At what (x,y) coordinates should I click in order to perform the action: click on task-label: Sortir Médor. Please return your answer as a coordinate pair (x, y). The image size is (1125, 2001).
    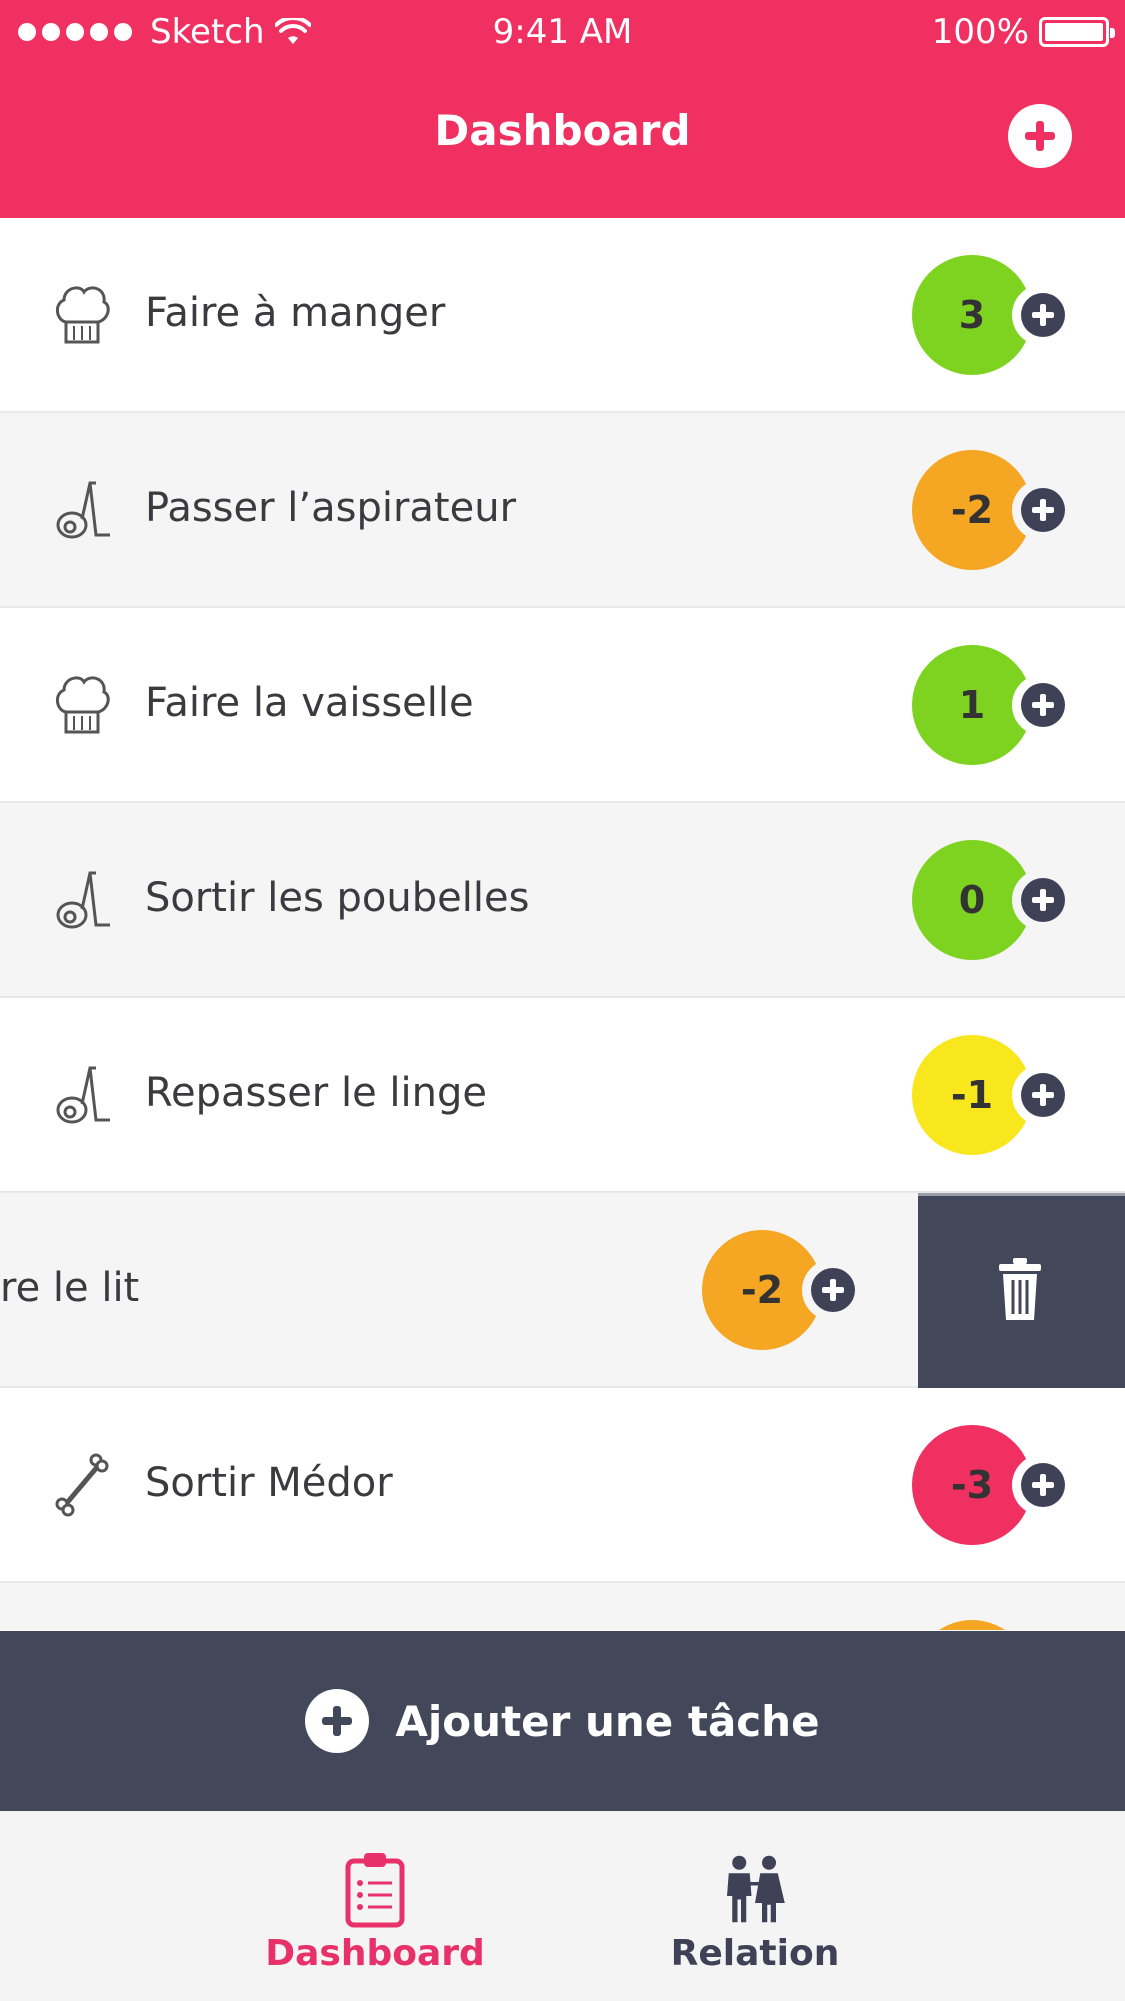
    Looking at the image, I should click on (269, 1483).